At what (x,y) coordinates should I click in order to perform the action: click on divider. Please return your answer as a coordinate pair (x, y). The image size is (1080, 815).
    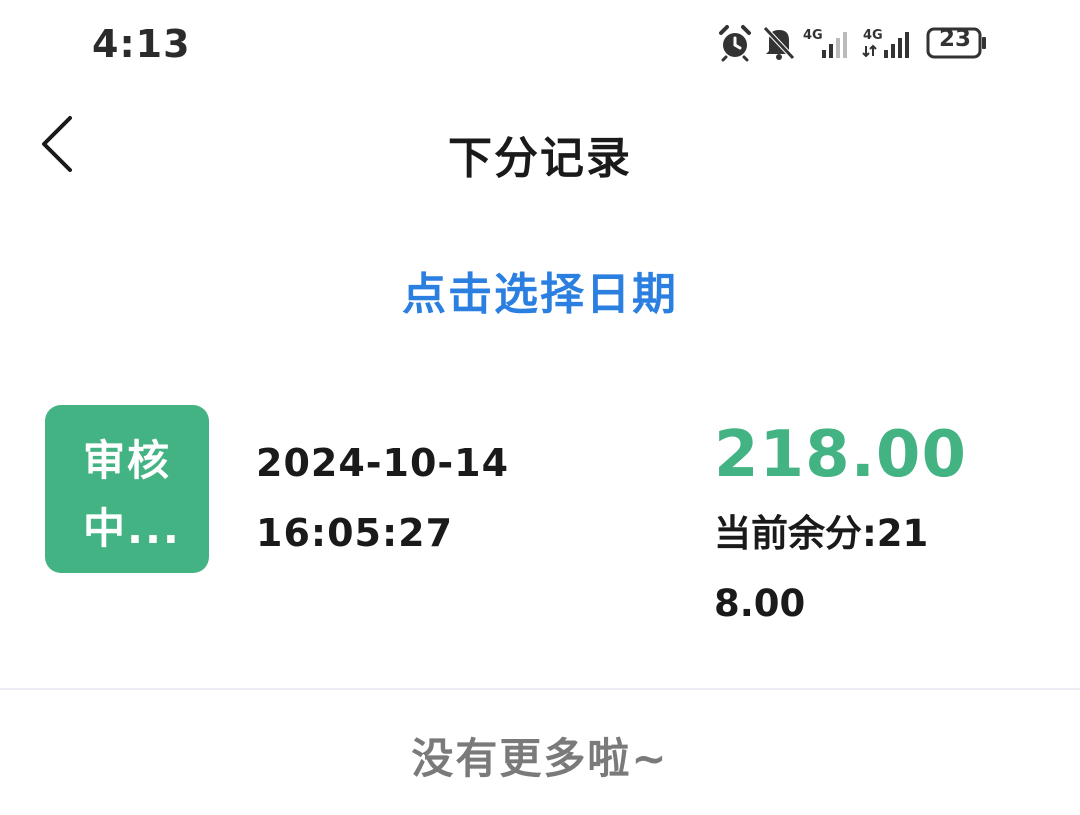
    Looking at the image, I should click on (540, 689).